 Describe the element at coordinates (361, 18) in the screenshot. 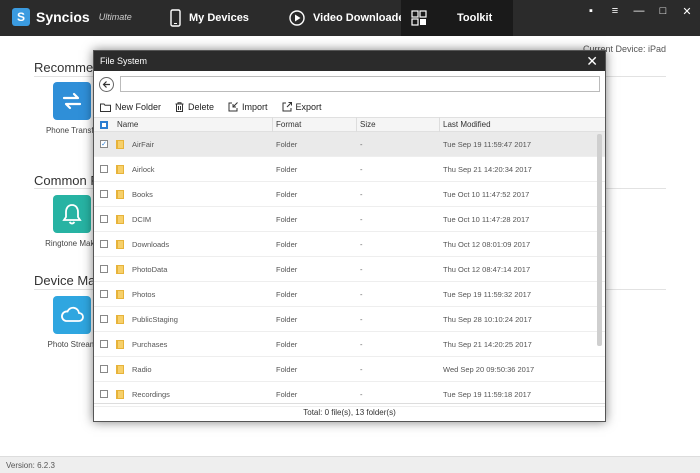

I see `tab-video-downloader-label: Video Downloader` at that location.